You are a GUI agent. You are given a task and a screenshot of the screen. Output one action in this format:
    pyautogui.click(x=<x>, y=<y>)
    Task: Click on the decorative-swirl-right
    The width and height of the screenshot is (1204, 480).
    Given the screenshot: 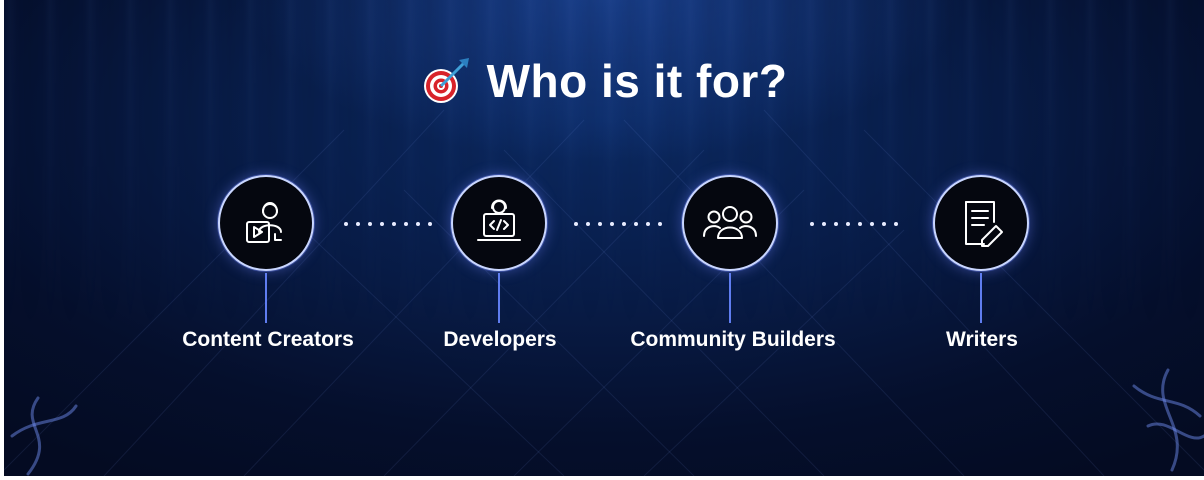 What is the action you would take?
    pyautogui.click(x=1168, y=420)
    